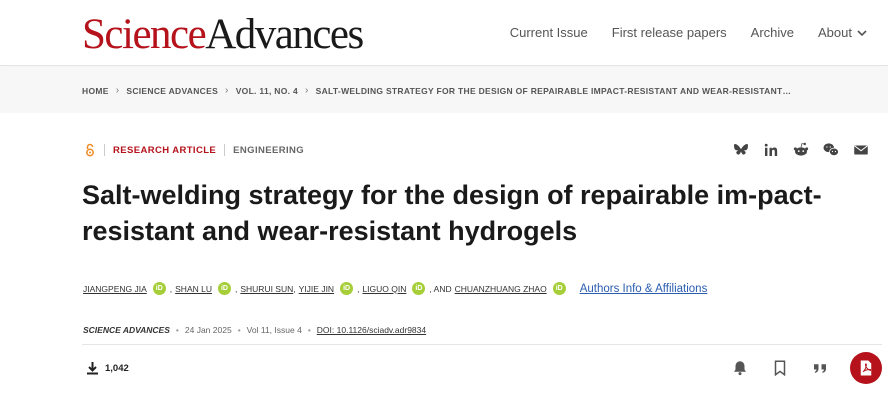  I want to click on nav-about: About, so click(843, 32).